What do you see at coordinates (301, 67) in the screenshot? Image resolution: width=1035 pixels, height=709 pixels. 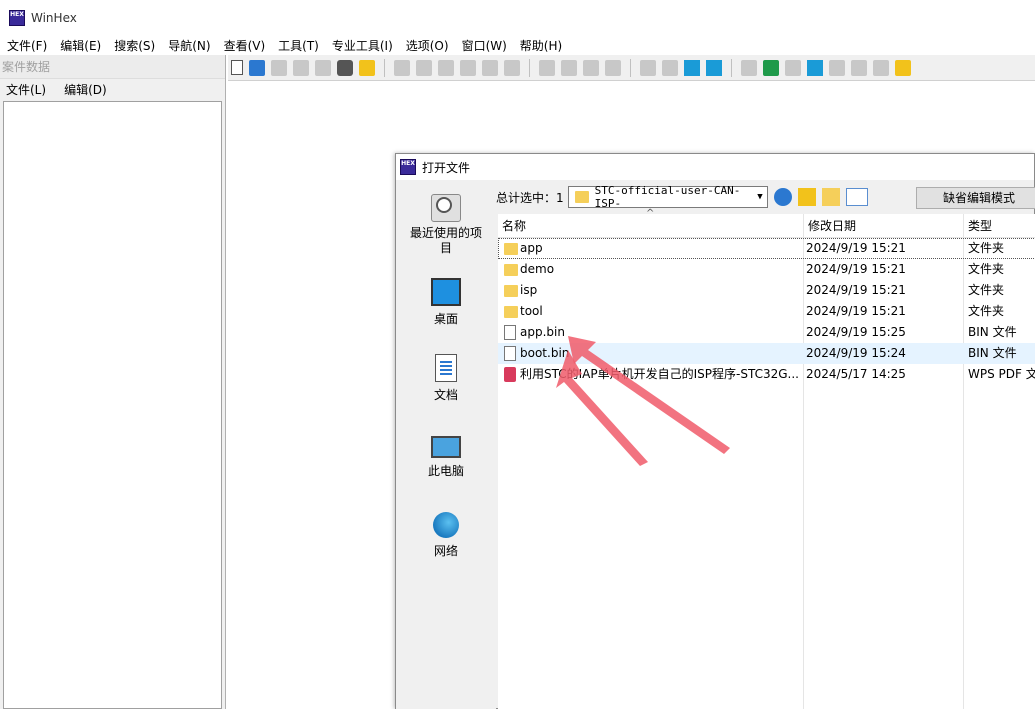 I see `print-icon` at bounding box center [301, 67].